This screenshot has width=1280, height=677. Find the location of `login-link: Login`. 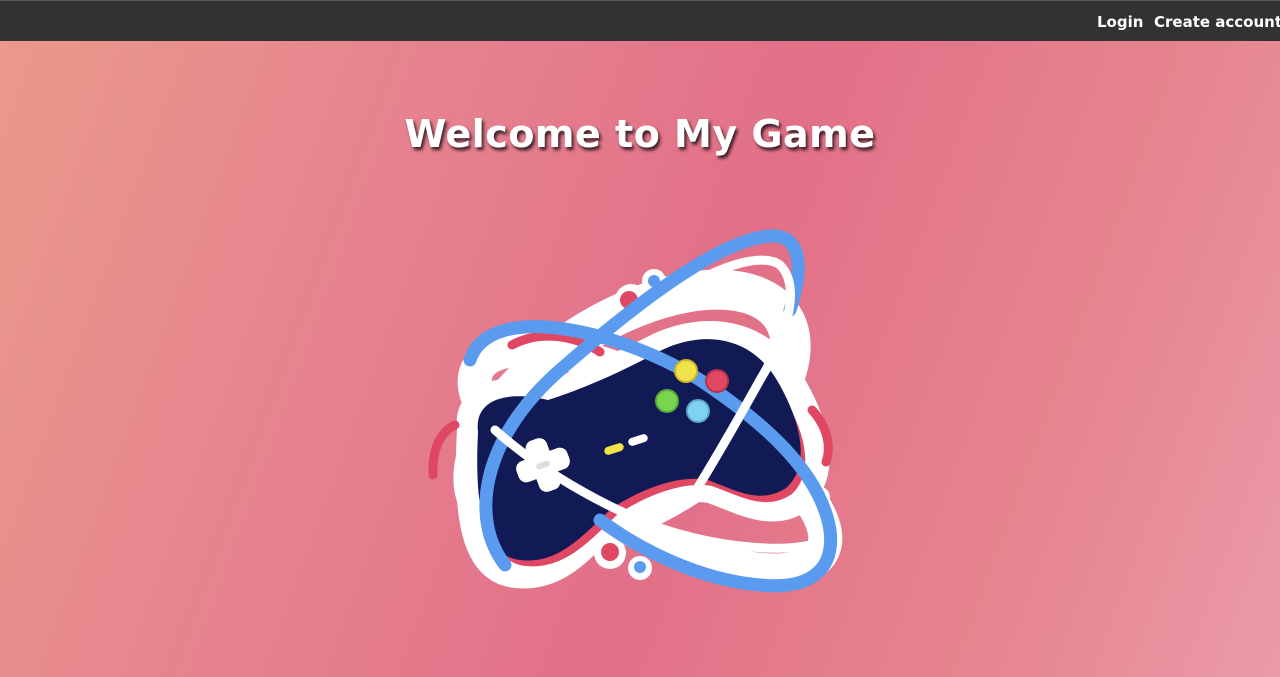

login-link: Login is located at coordinates (1120, 22).